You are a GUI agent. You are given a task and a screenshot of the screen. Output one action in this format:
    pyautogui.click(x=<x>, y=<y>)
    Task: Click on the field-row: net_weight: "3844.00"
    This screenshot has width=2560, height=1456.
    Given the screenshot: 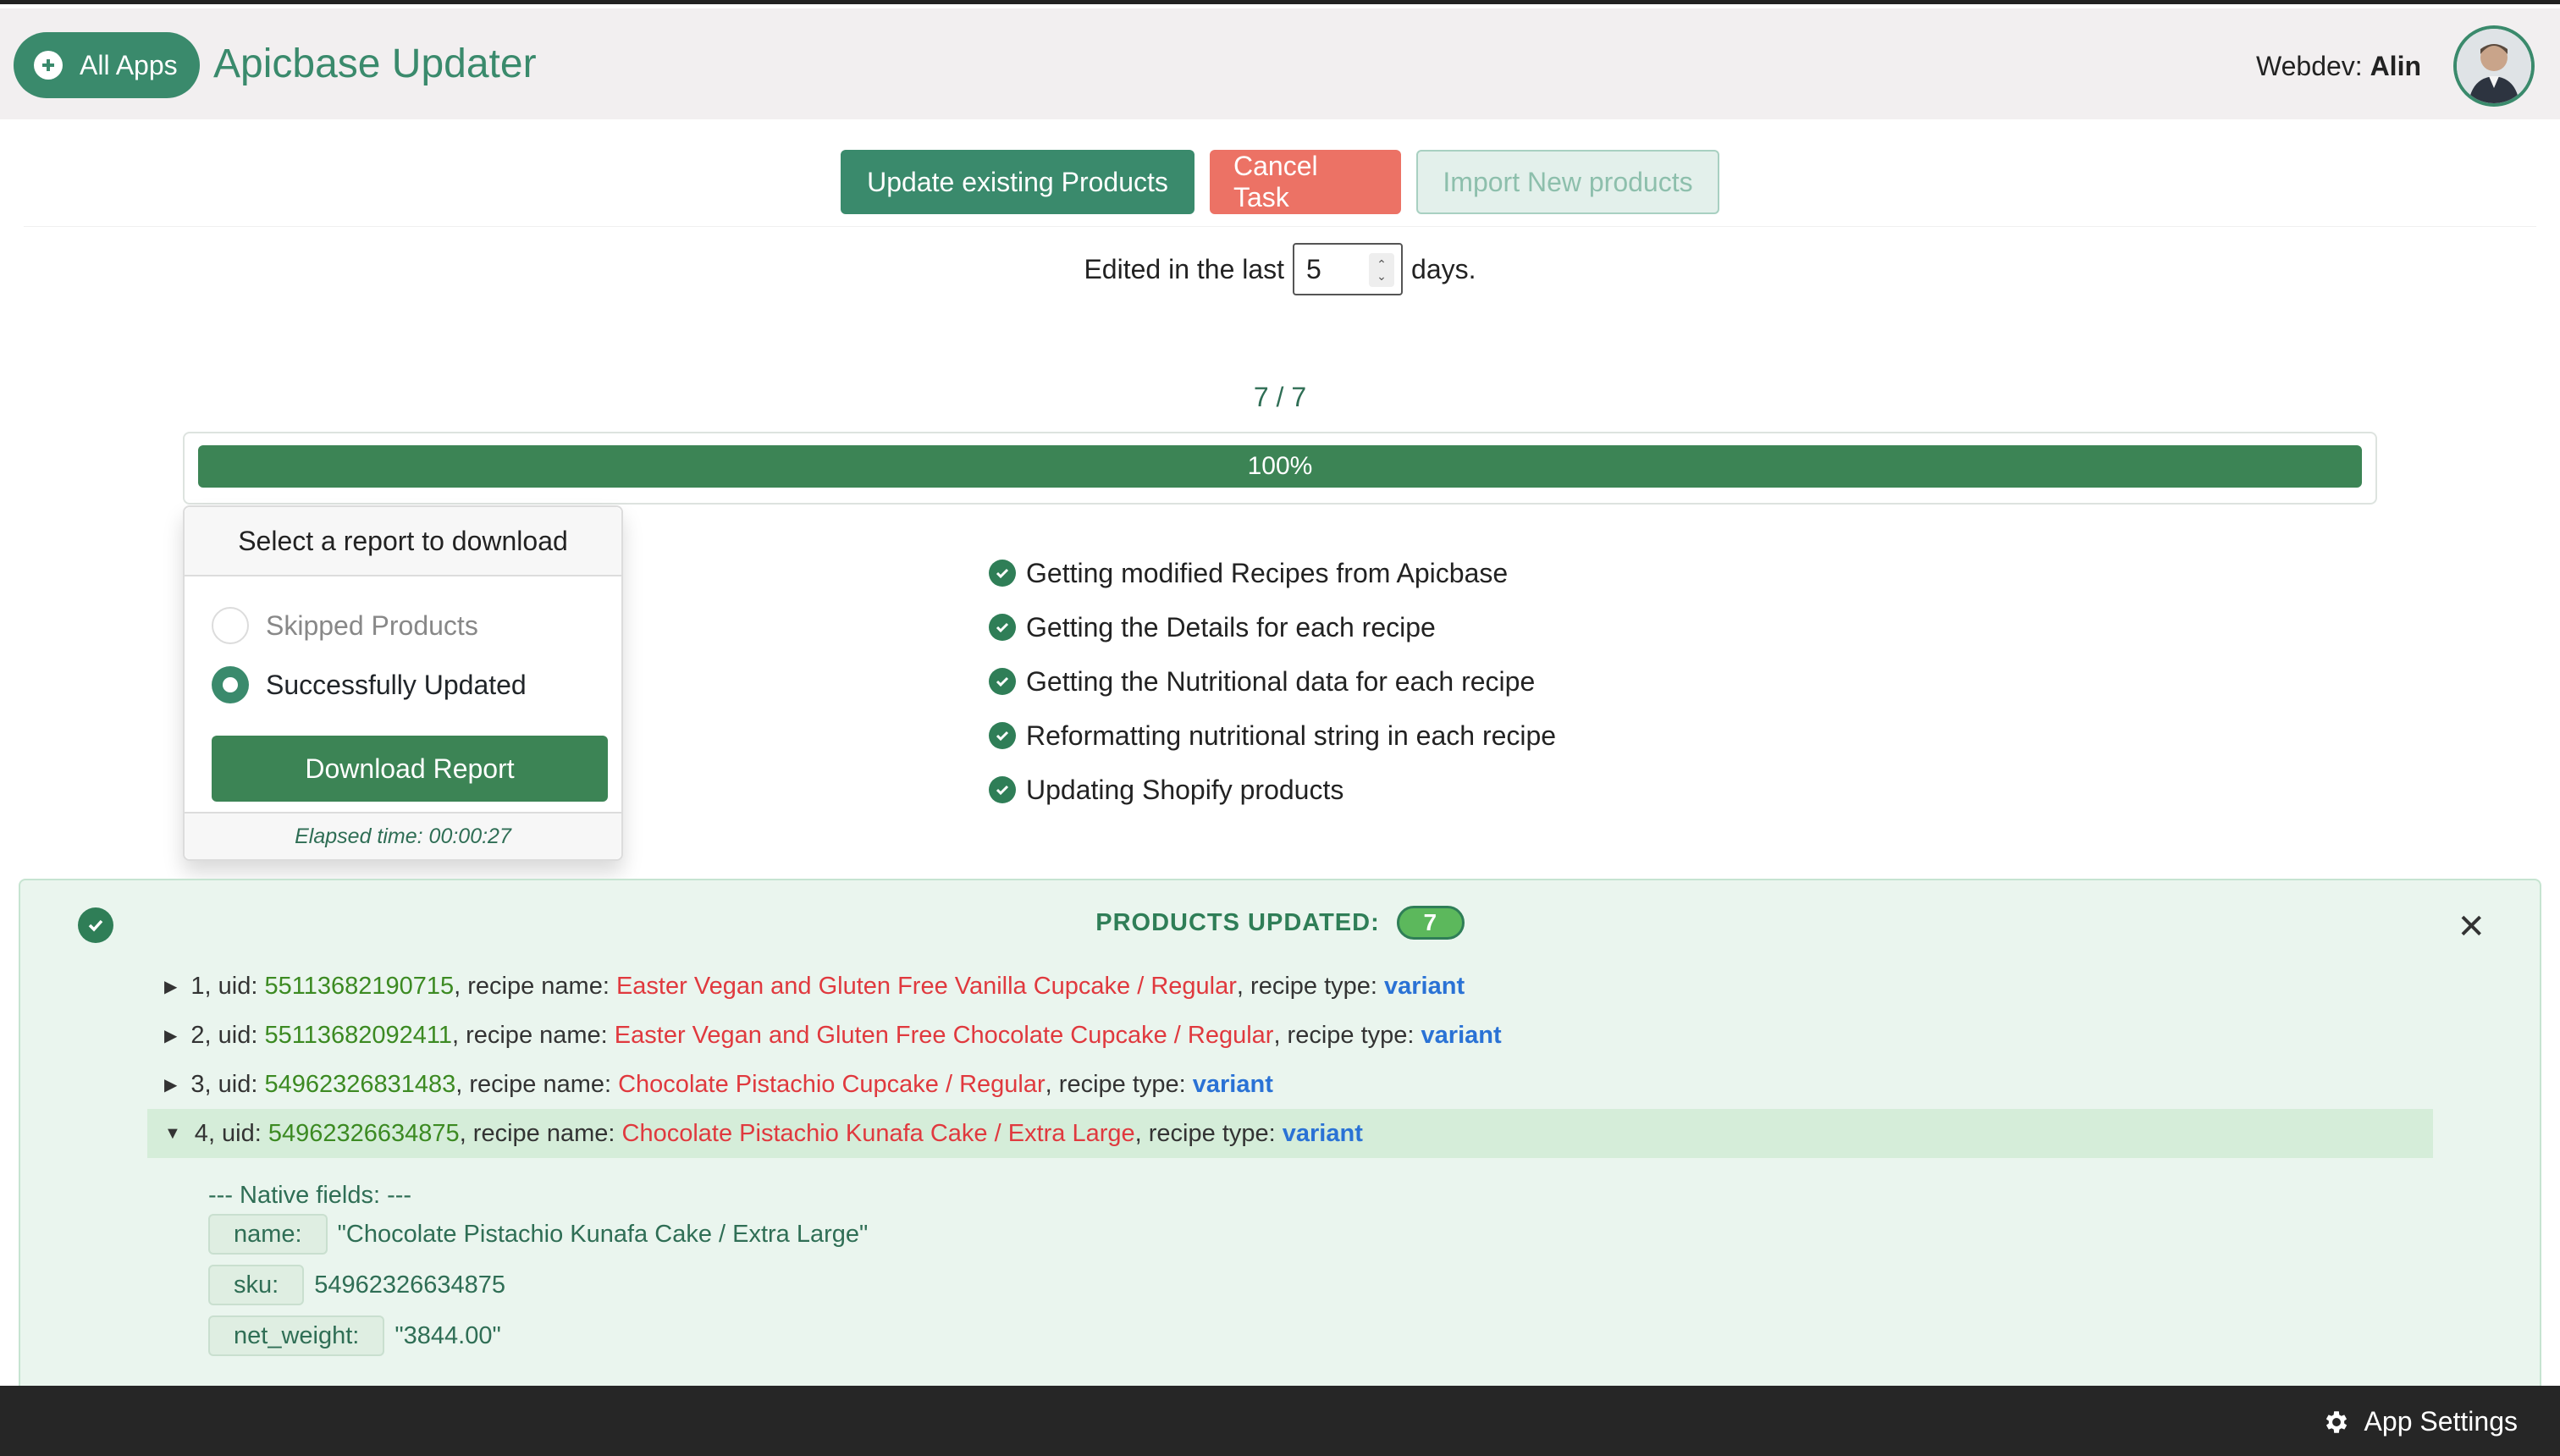 What is the action you would take?
    pyautogui.click(x=354, y=1335)
    